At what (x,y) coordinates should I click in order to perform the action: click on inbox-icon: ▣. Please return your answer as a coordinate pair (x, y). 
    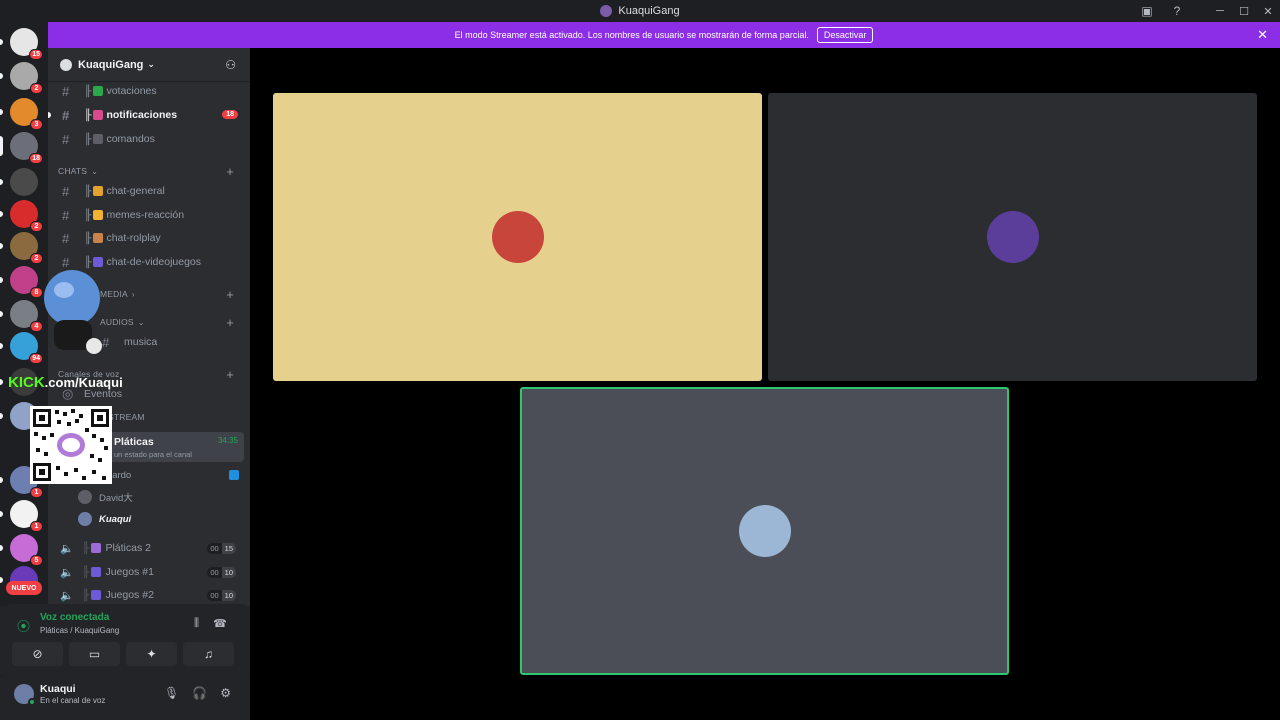
    Looking at the image, I should click on (1147, 11).